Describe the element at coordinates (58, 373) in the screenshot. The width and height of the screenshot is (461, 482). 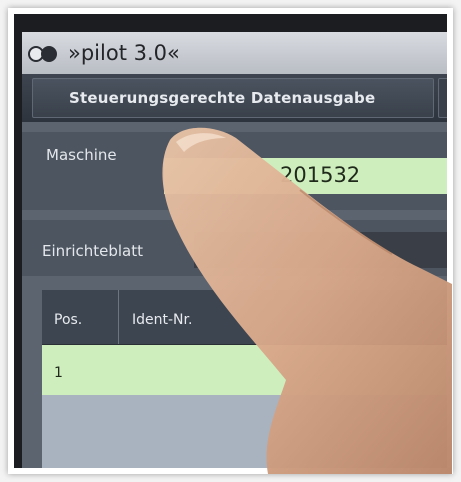
I see `table-cell-pos: 1` at that location.